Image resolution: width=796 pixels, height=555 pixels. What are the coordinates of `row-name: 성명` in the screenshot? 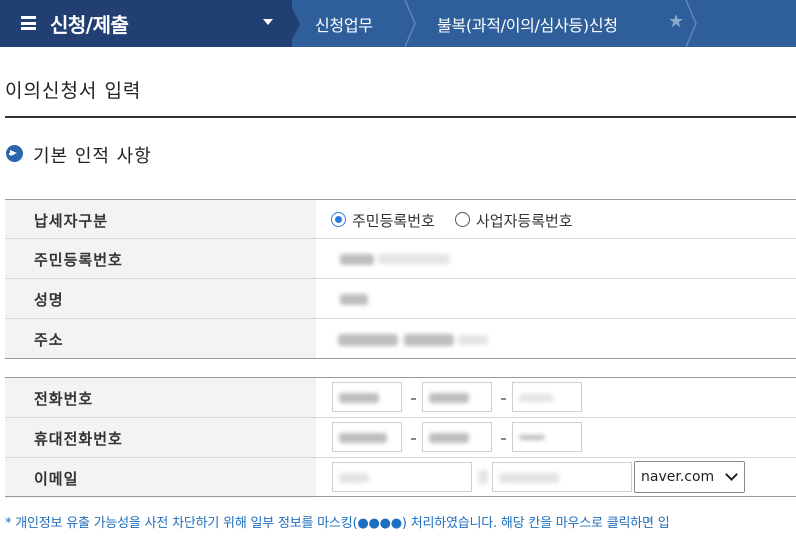 It's located at (400, 299).